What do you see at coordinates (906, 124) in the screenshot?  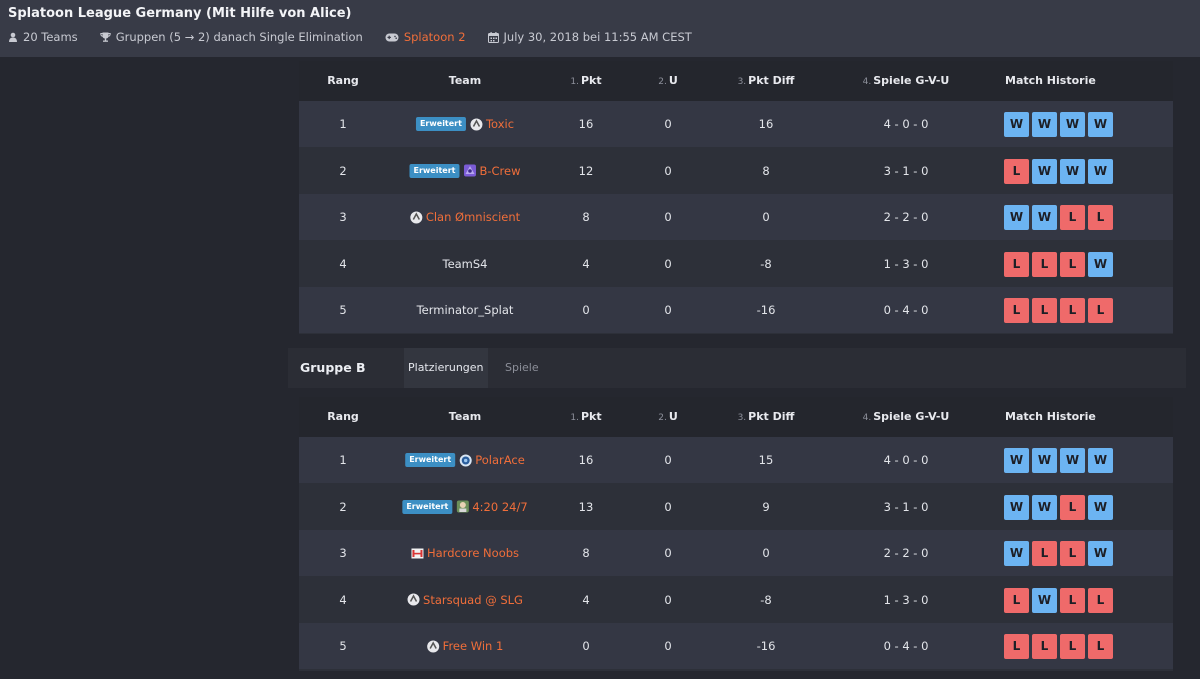 I see `games-record-cell: 4 - 0 - 0` at bounding box center [906, 124].